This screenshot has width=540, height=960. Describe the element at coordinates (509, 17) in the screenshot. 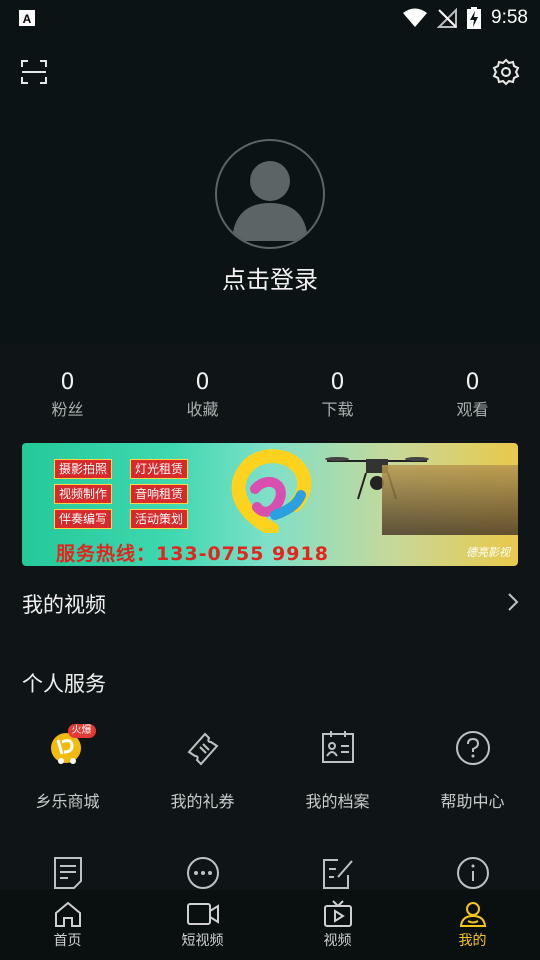

I see `clock: 9:58` at that location.